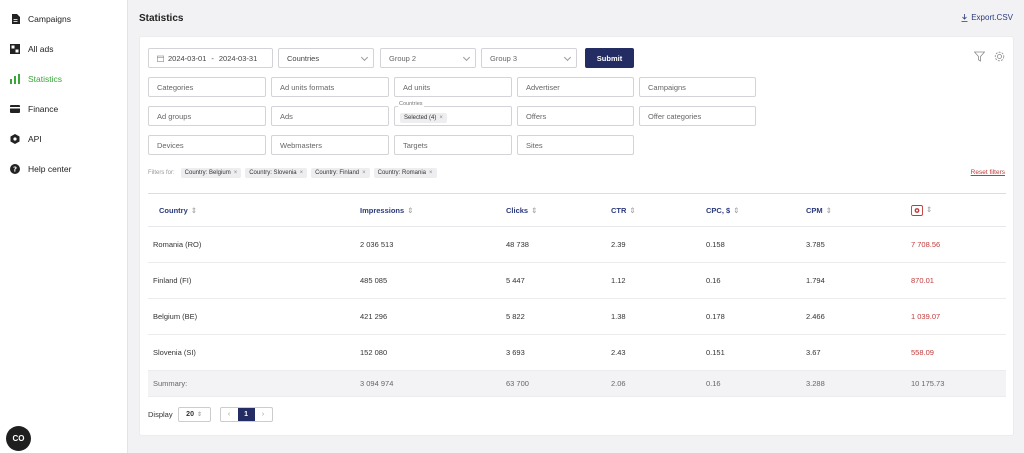  What do you see at coordinates (63, 49) in the screenshot?
I see `sidebar-item-all-ads: All ads` at bounding box center [63, 49].